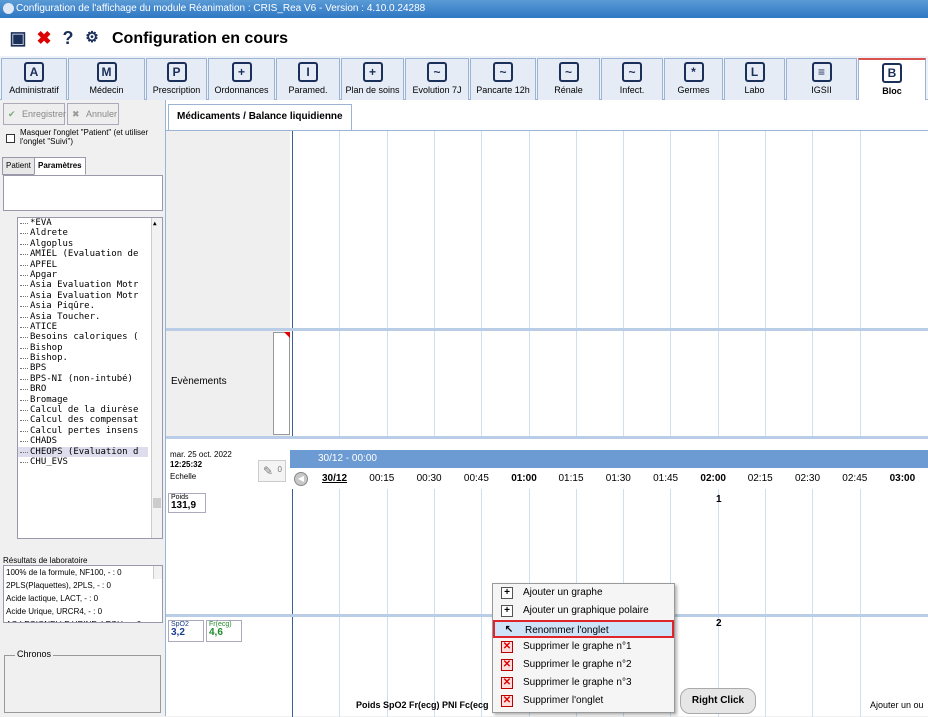  Describe the element at coordinates (632, 79) in the screenshot. I see `tab-infect-: ~ Infect.` at that location.